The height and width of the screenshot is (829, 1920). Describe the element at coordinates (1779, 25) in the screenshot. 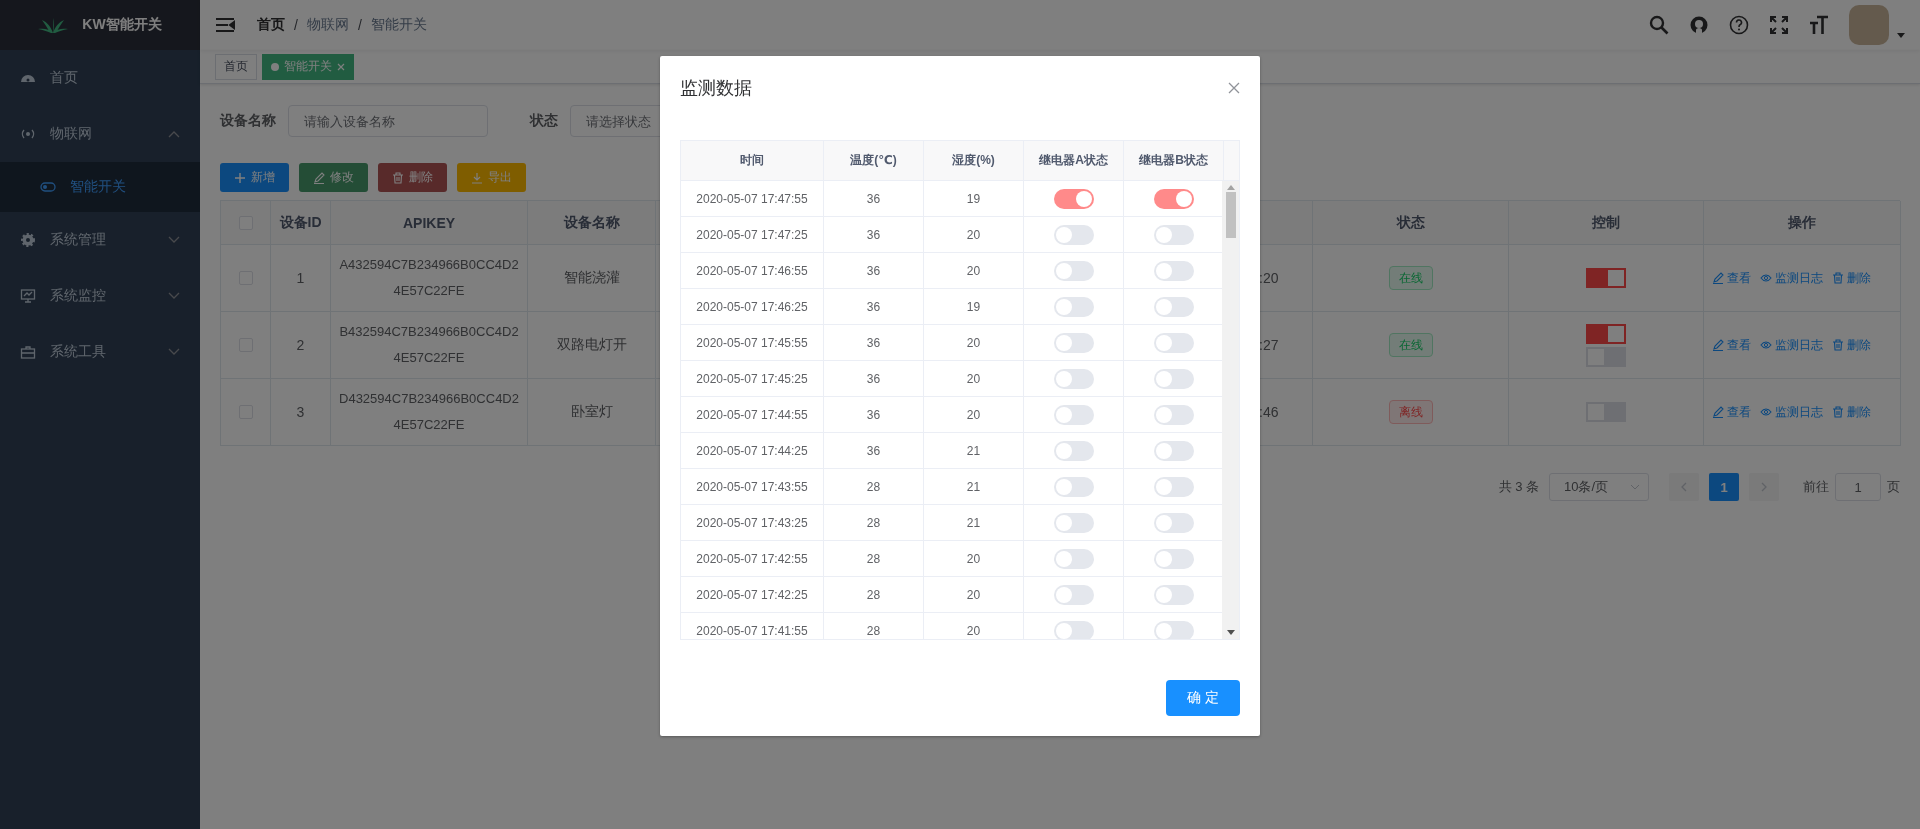

I see `fullscreen-icon` at that location.